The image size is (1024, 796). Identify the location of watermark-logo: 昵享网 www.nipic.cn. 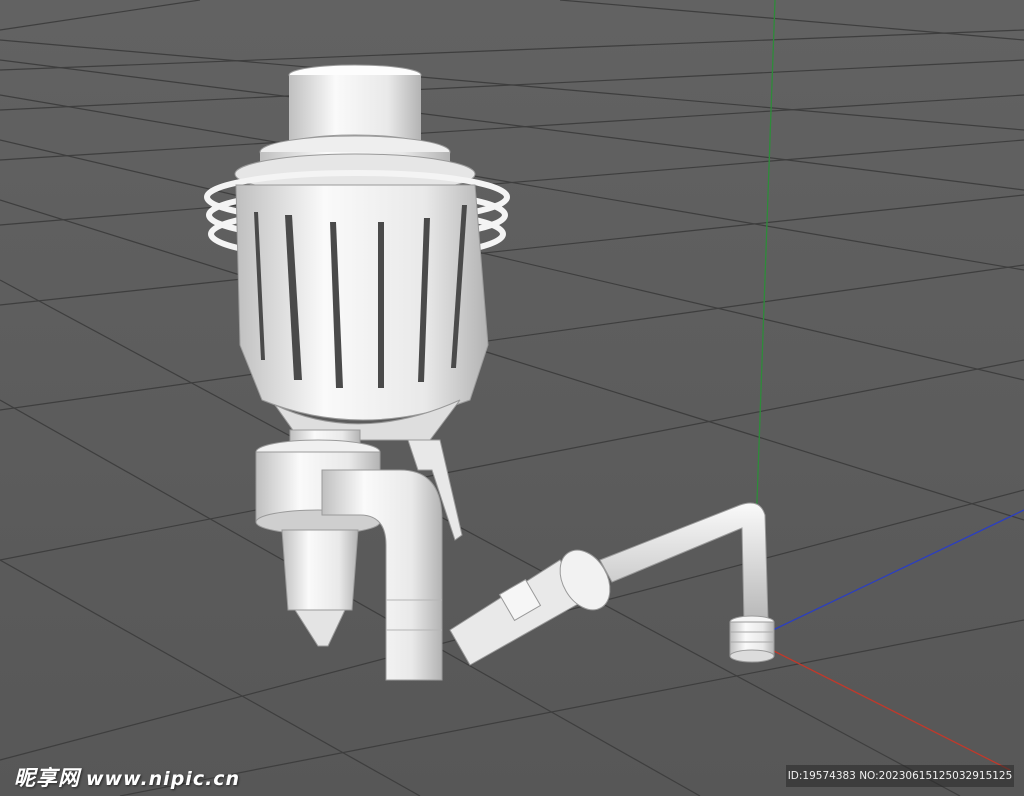
(127, 777).